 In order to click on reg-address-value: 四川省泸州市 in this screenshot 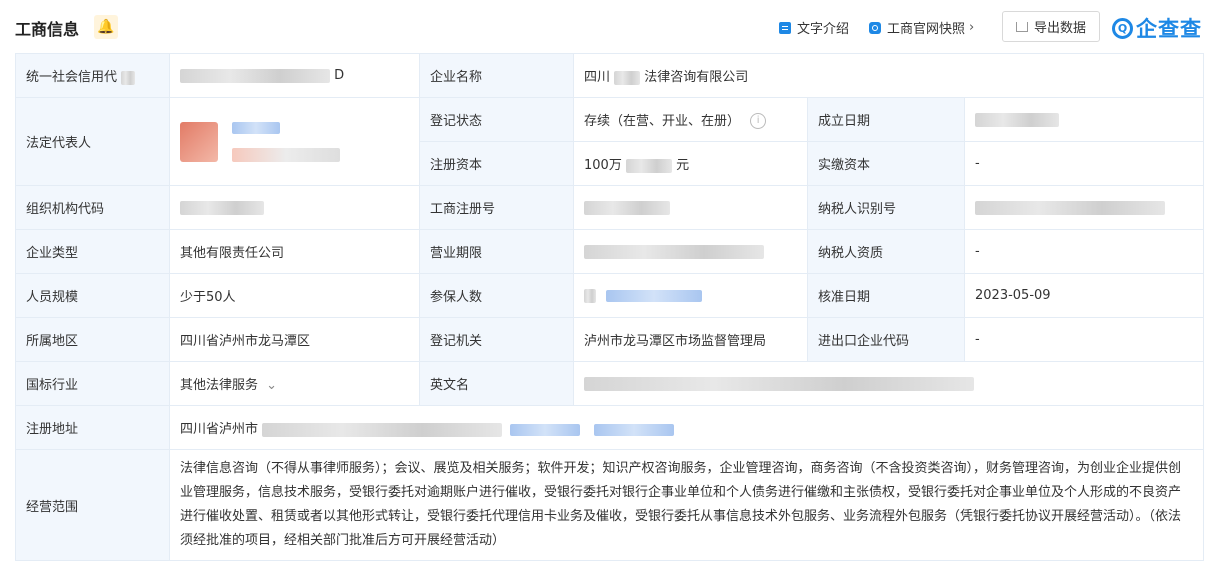, I will do `click(686, 427)`.